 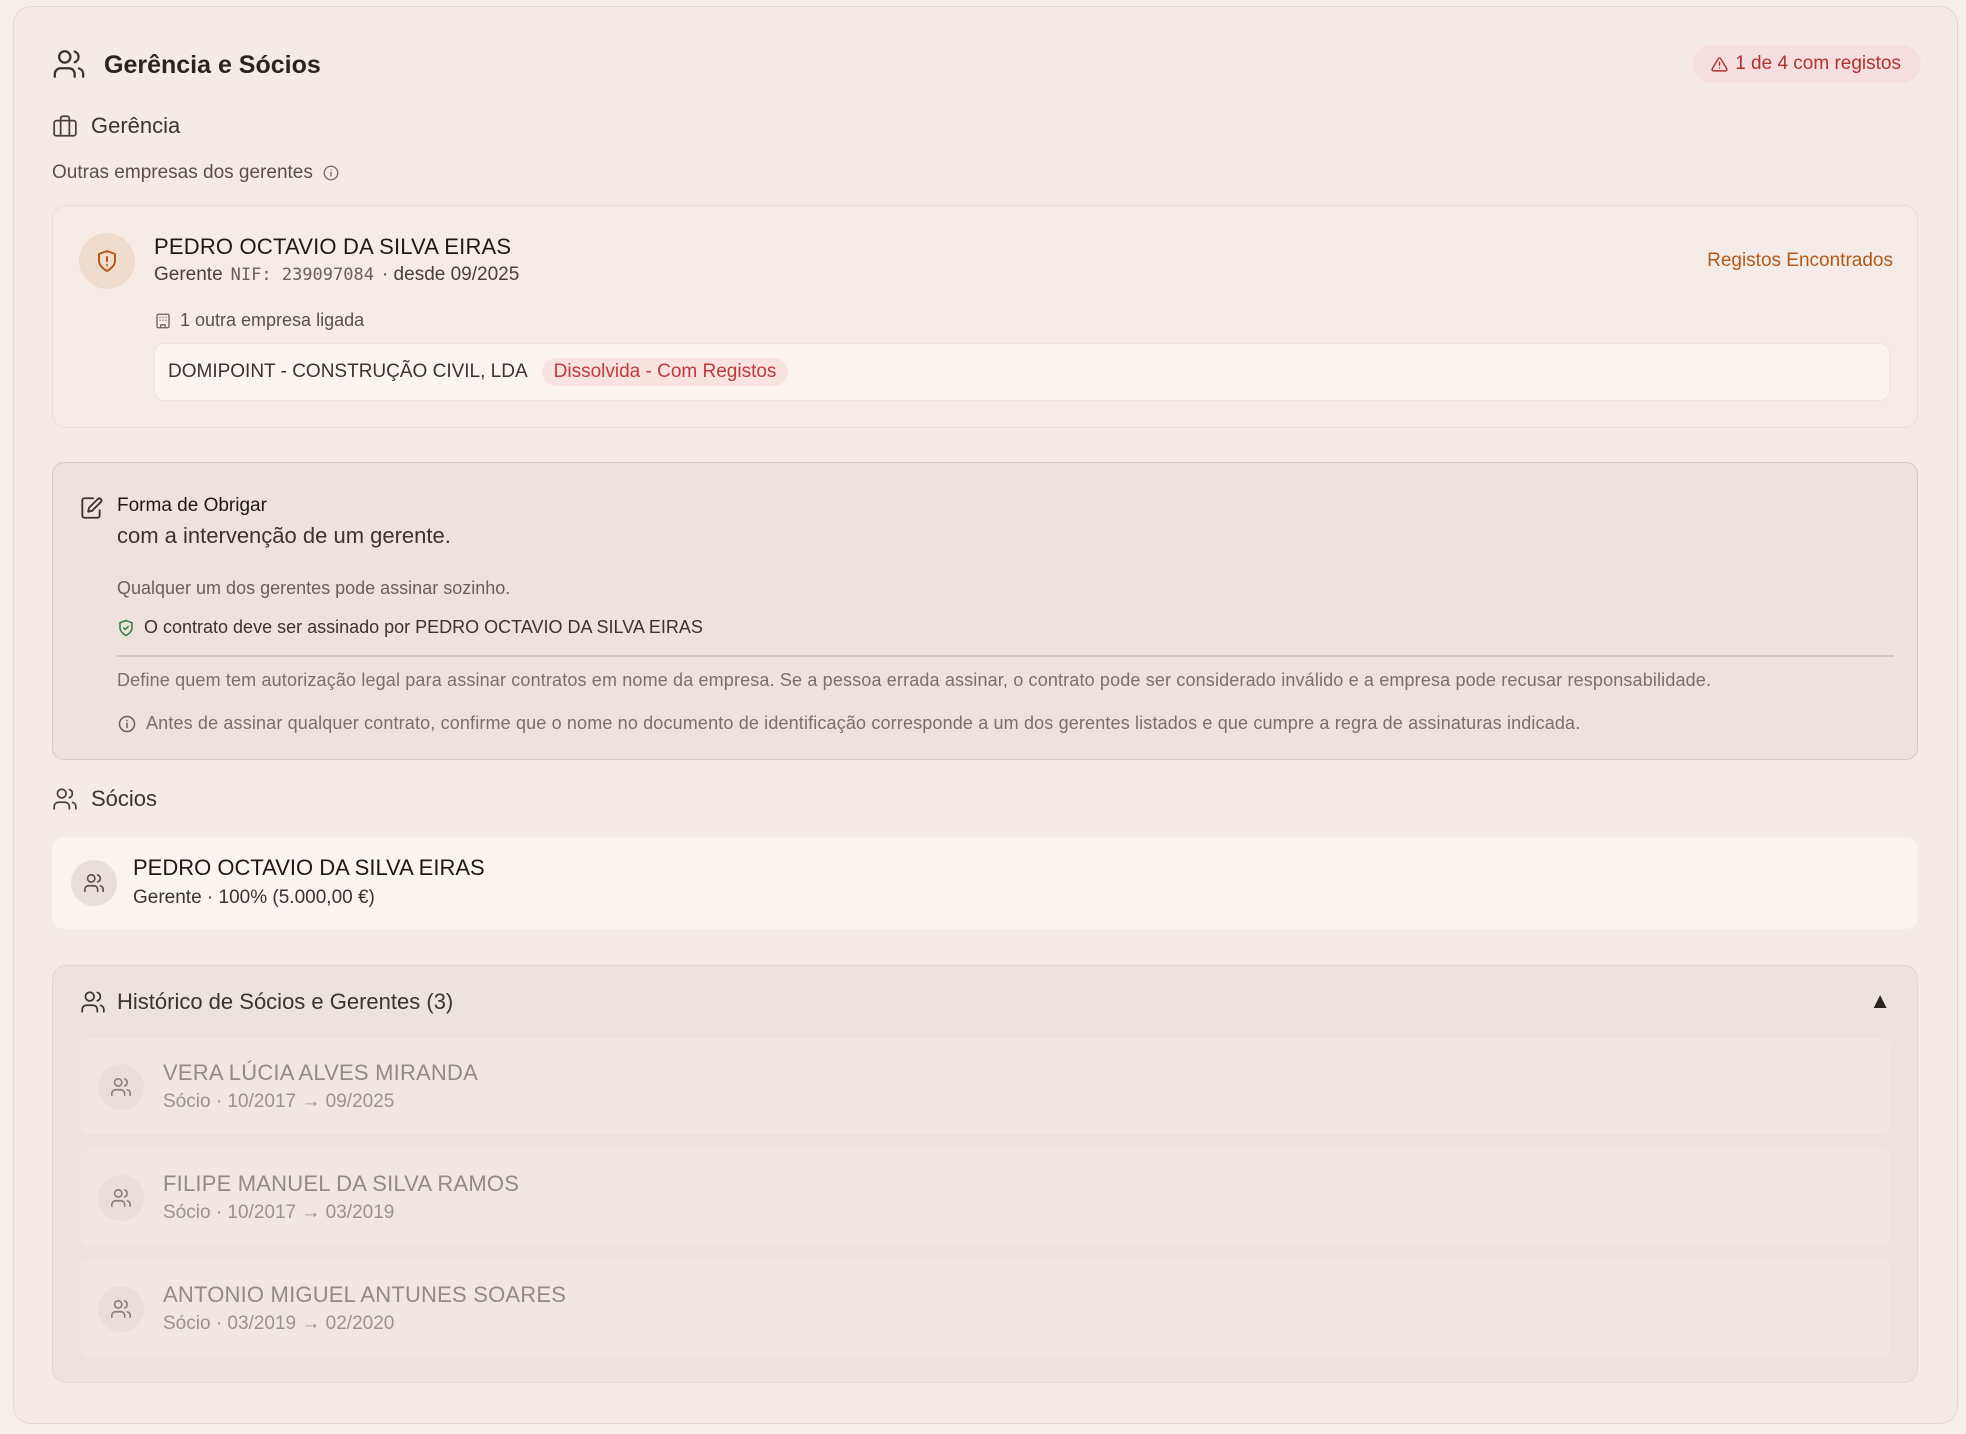 I want to click on shield-alert-icon, so click(x=107, y=261).